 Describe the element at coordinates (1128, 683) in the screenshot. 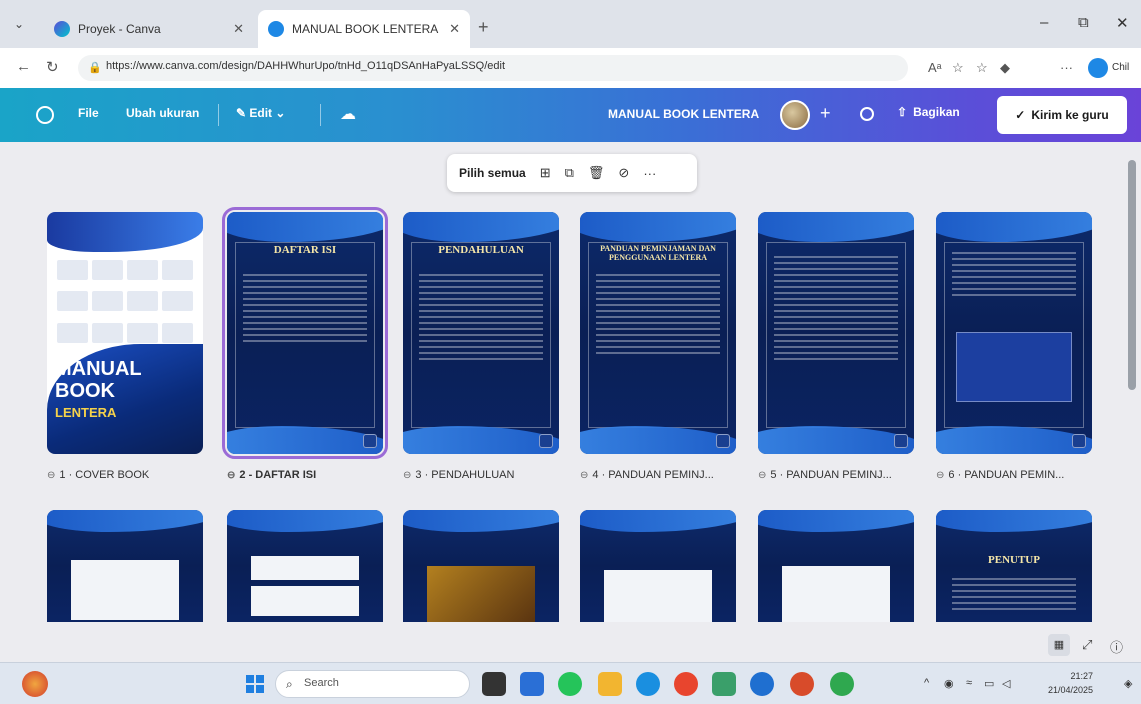

I see `notification-icon: ◈` at that location.